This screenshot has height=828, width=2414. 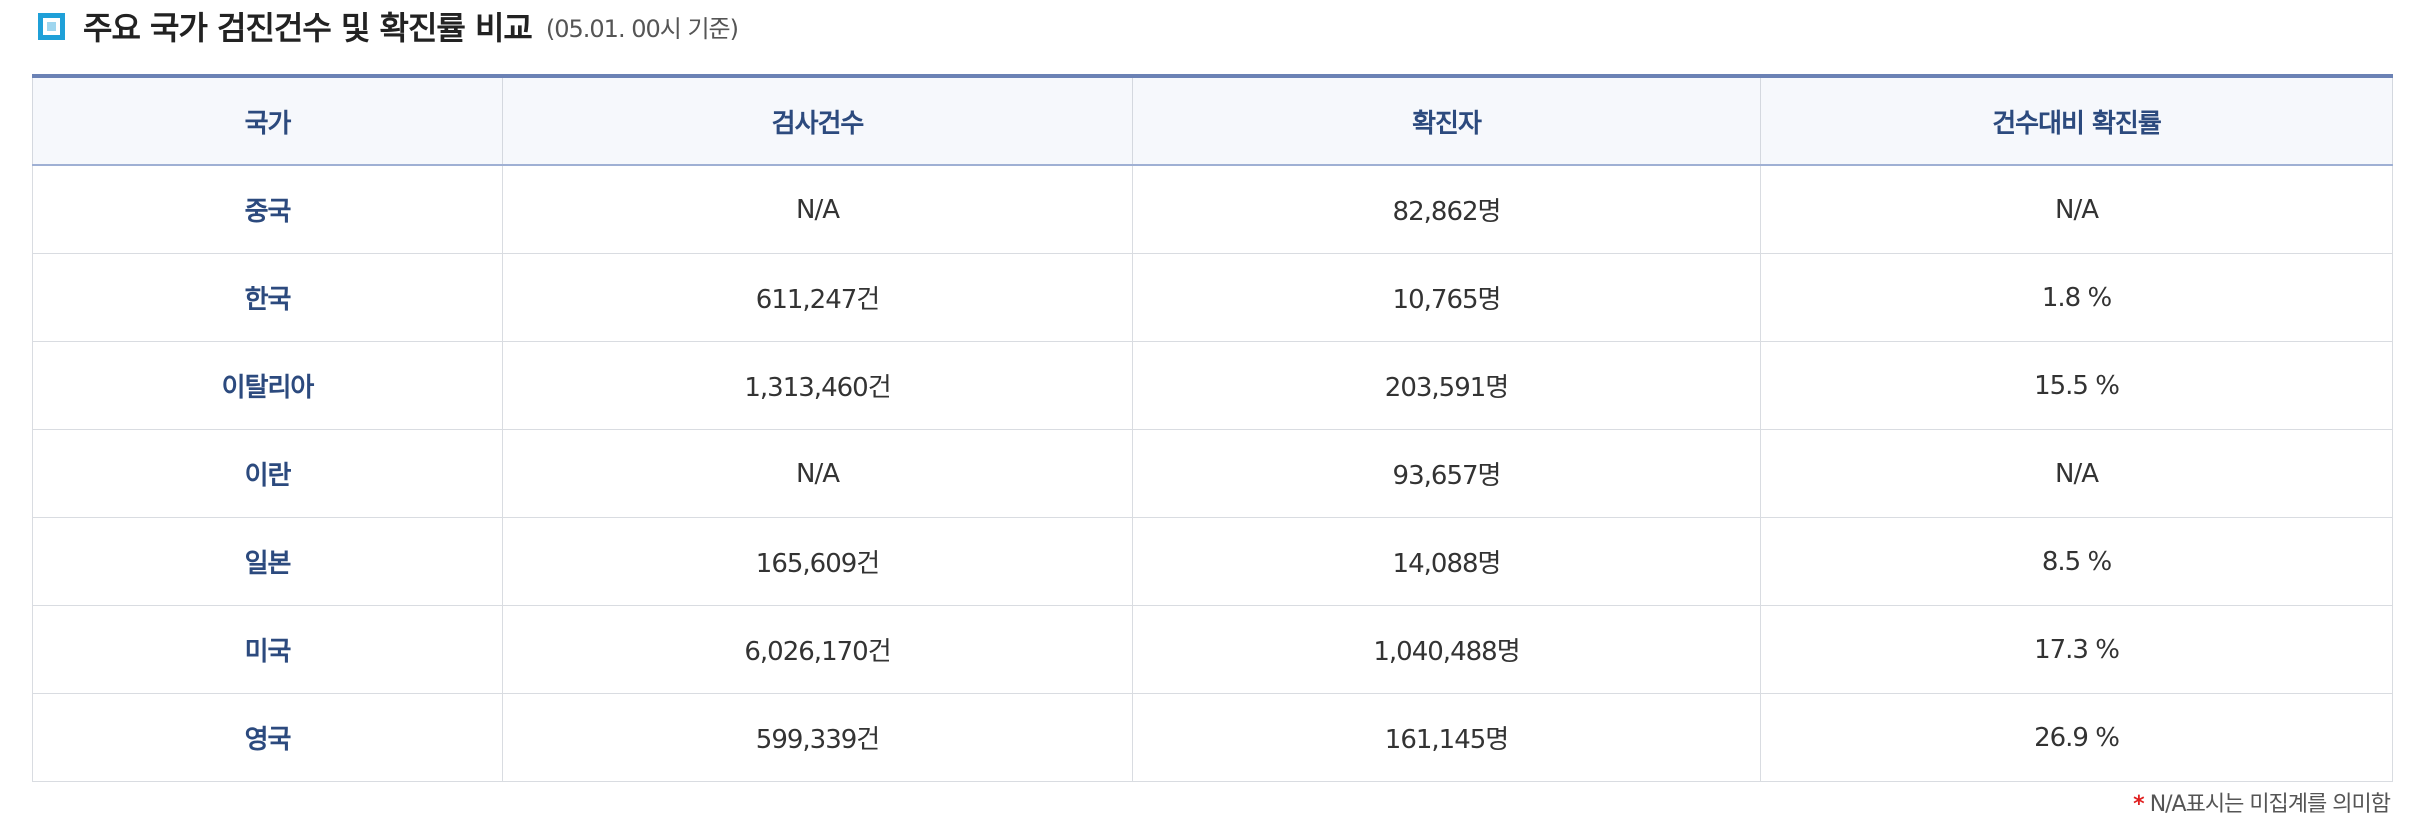 What do you see at coordinates (1446, 737) in the screenshot?
I see `confirmed-cell: 161,145명` at bounding box center [1446, 737].